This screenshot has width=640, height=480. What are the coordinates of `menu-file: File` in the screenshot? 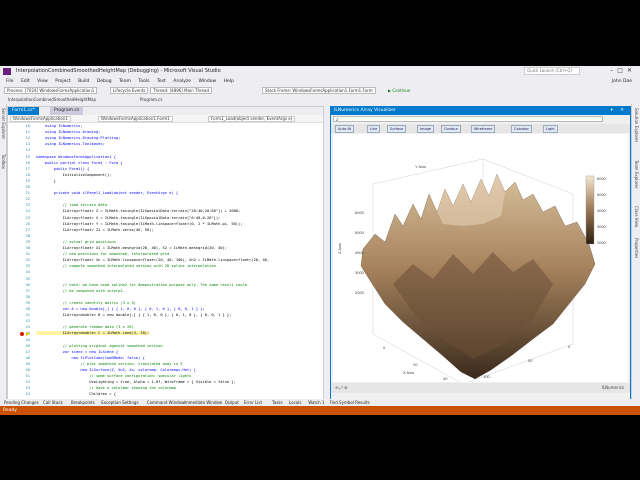 It's located at (10, 81).